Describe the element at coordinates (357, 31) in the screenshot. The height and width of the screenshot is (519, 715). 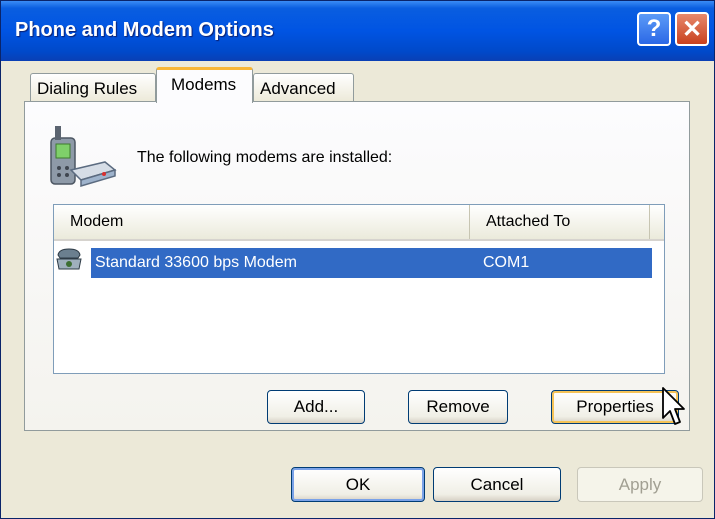
I see `title-bar: Phone and Modem Options ? ✕` at that location.